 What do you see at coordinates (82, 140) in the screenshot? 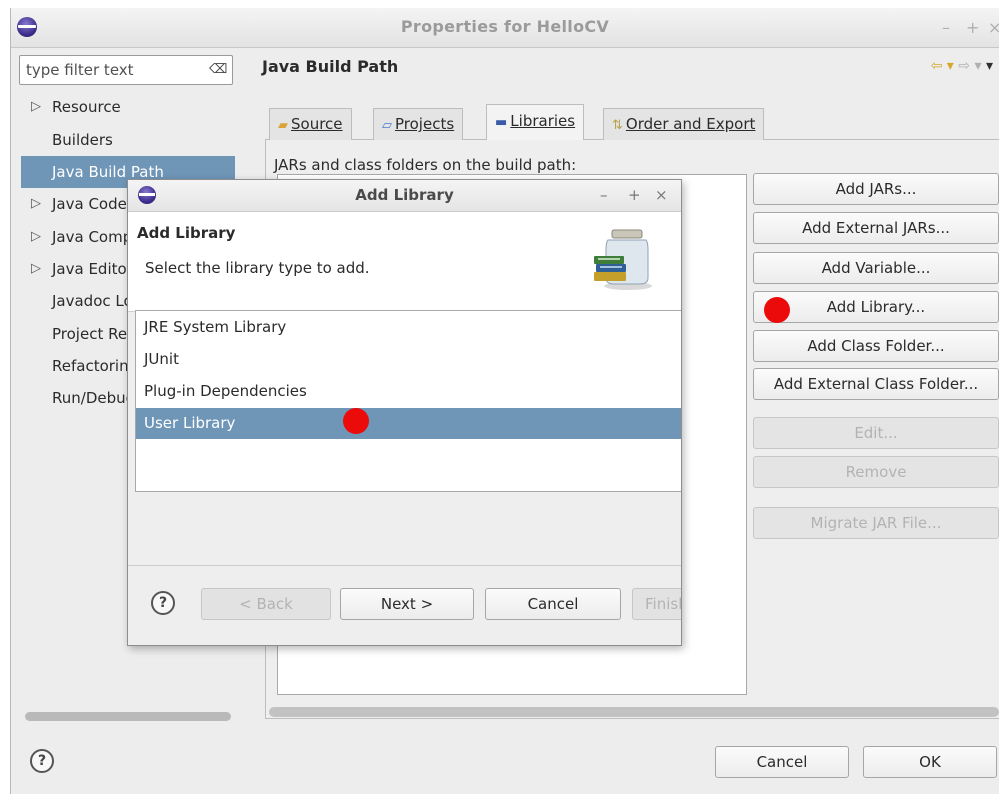
I see `nav-item-label: Builders` at bounding box center [82, 140].